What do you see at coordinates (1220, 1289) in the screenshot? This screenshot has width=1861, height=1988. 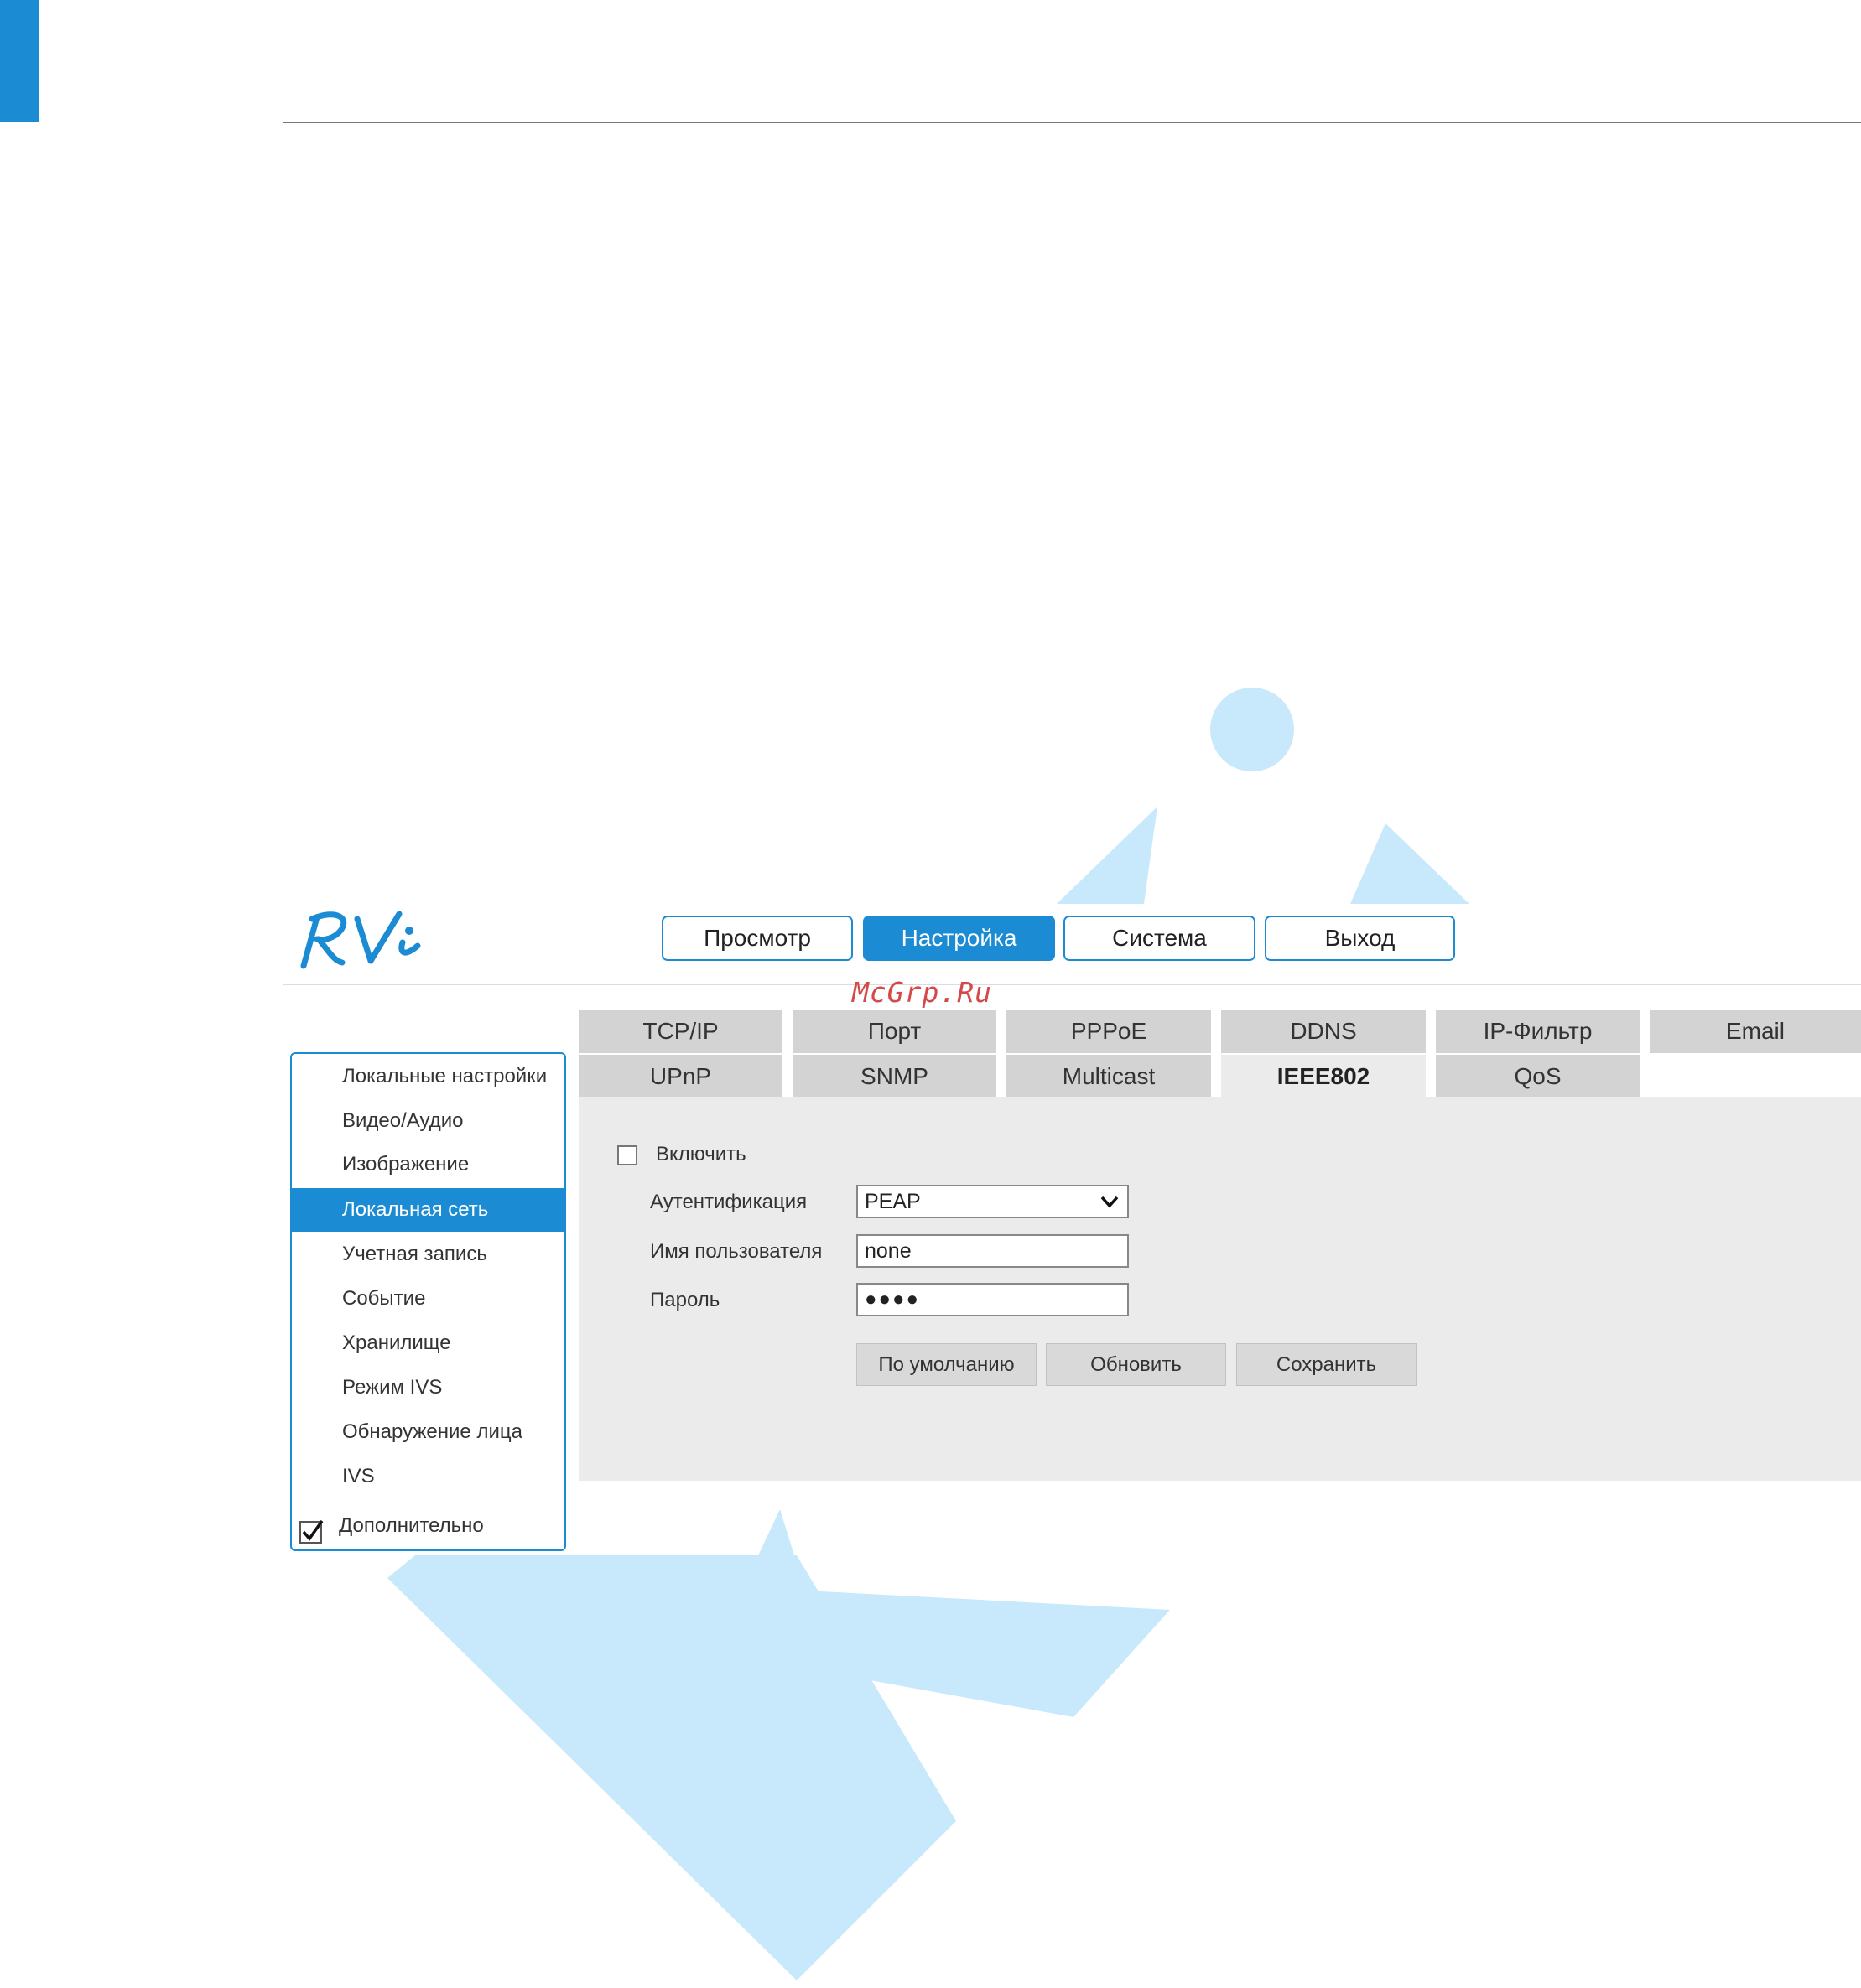 I see `ieee802-settings-panel` at bounding box center [1220, 1289].